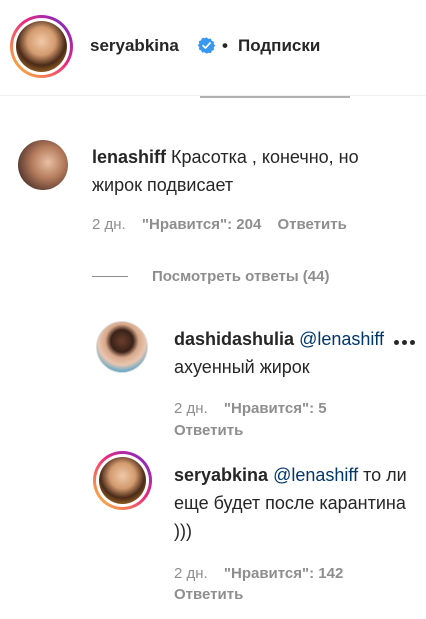  What do you see at coordinates (201, 224) in the screenshot?
I see `comment-likes: "Нравится": 204` at bounding box center [201, 224].